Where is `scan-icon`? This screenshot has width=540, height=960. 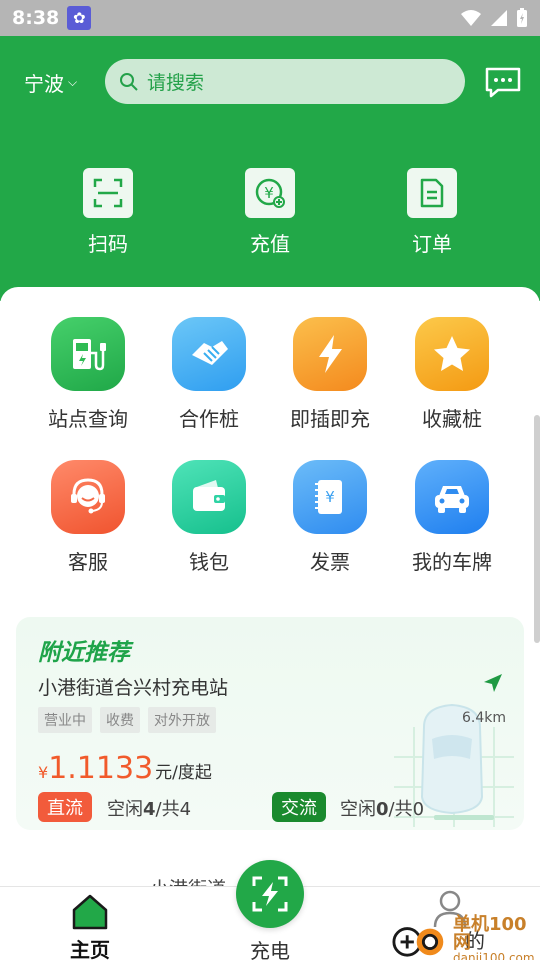
scan-icon is located at coordinates (108, 193).